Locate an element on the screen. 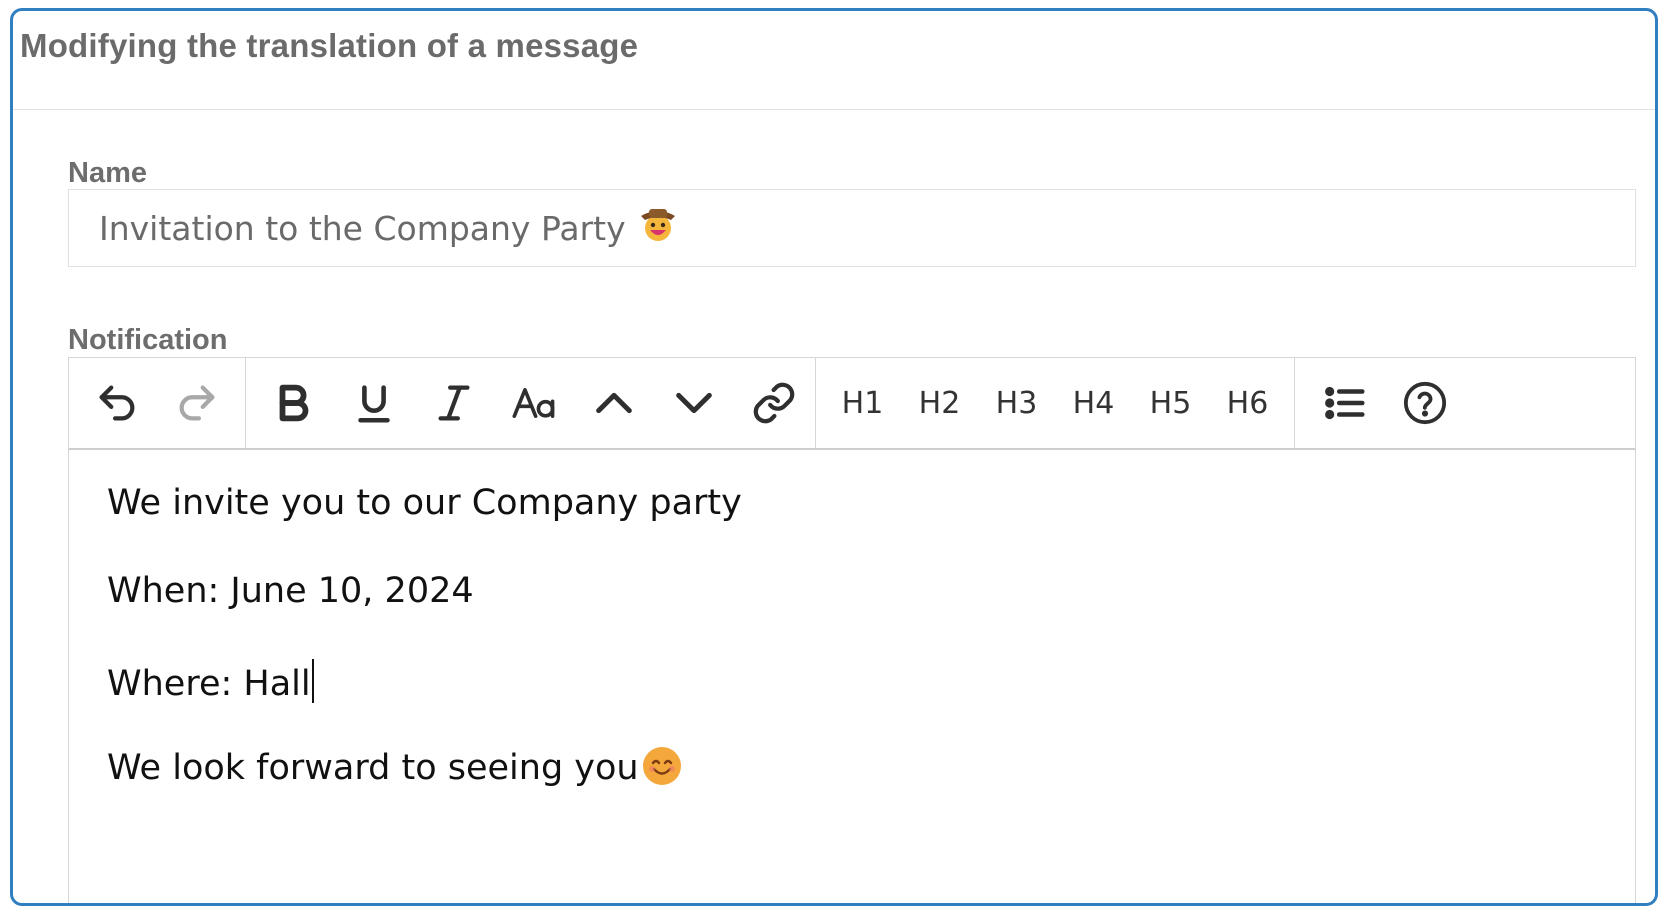 This screenshot has height=913, width=1670. help-button is located at coordinates (1425, 403).